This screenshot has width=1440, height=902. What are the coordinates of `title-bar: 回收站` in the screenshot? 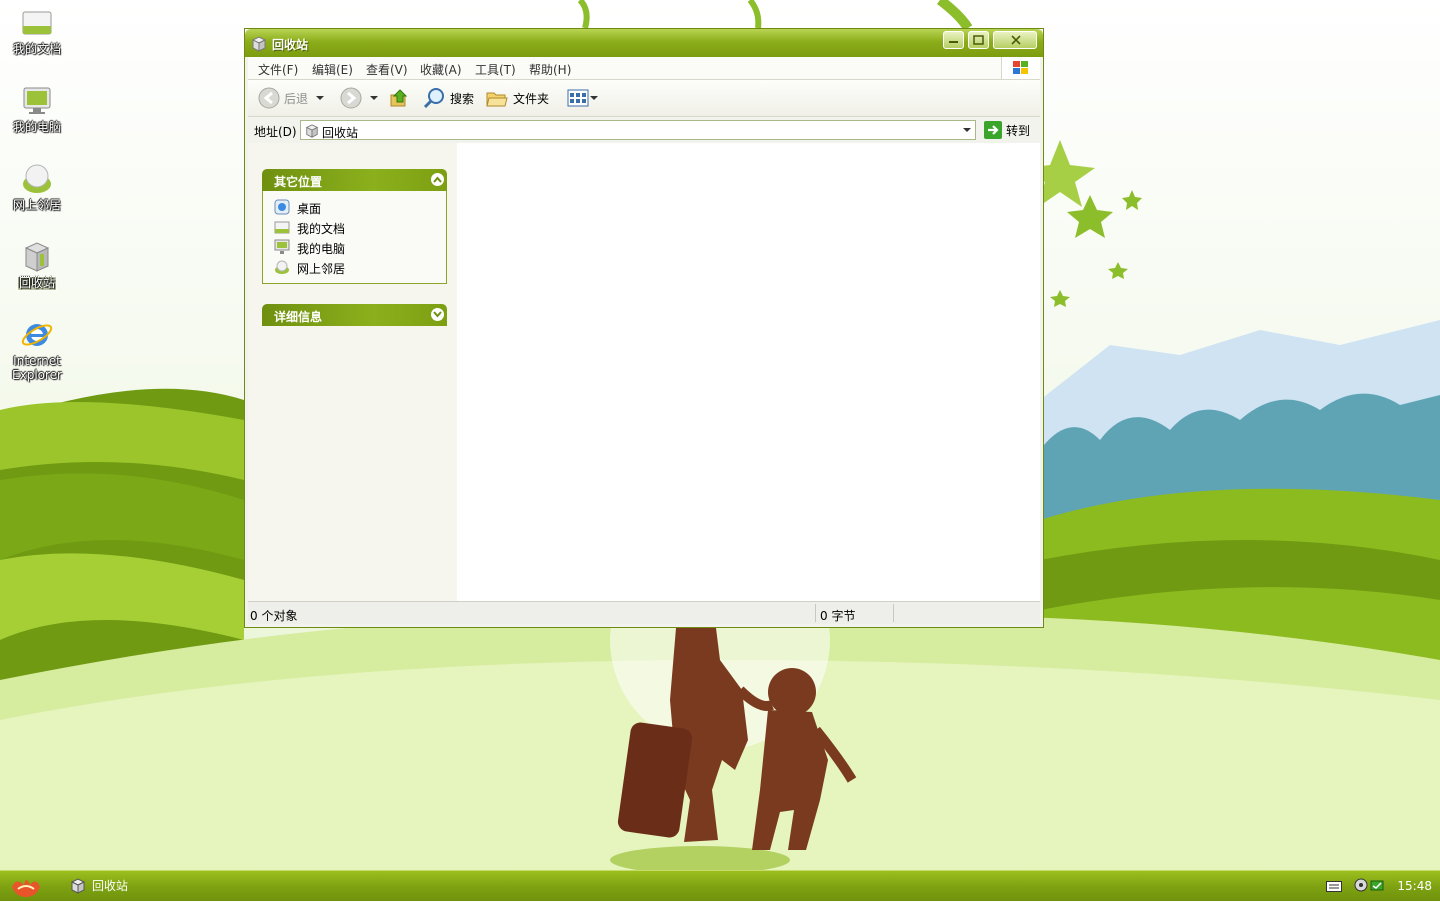 It's located at (644, 43).